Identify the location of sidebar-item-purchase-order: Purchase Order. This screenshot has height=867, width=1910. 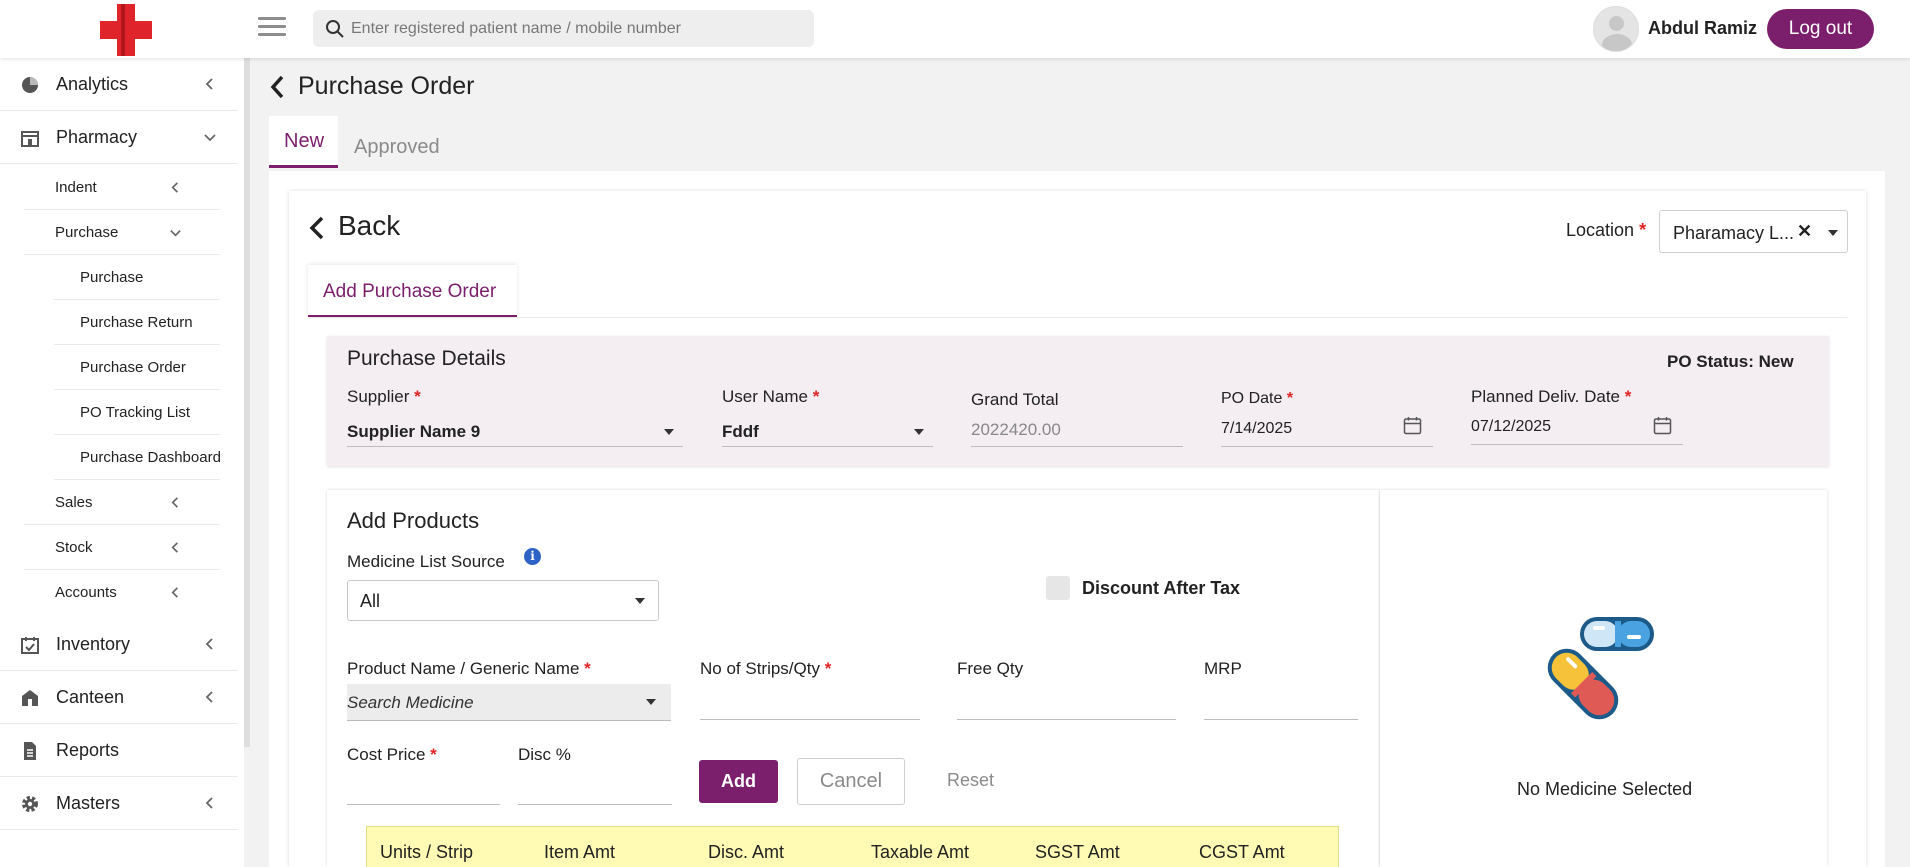
(137, 367).